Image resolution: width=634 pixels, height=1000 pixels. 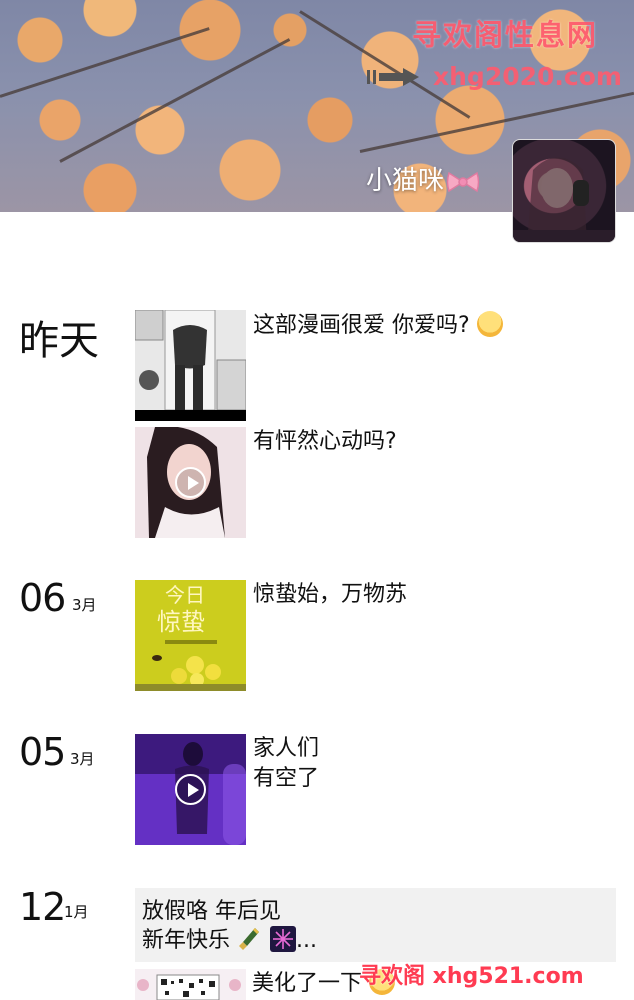 What do you see at coordinates (325, 442) in the screenshot?
I see `post-caption: 有怦然心动吗?` at bounding box center [325, 442].